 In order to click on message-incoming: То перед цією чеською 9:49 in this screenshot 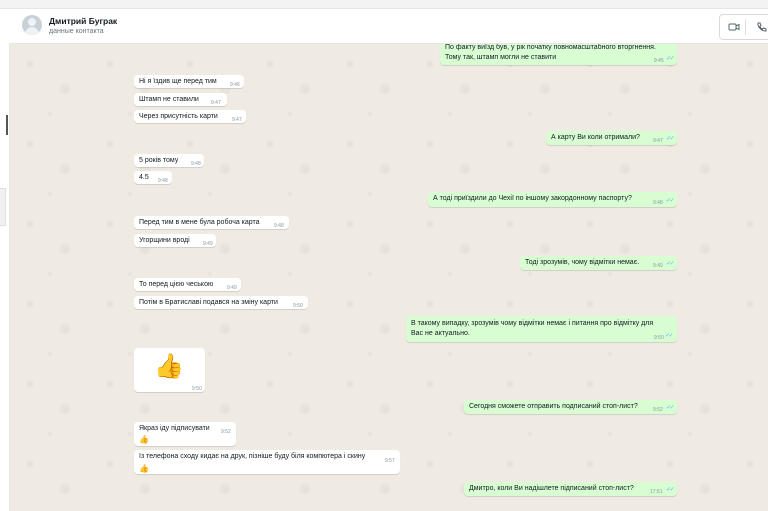, I will do `click(187, 284)`.